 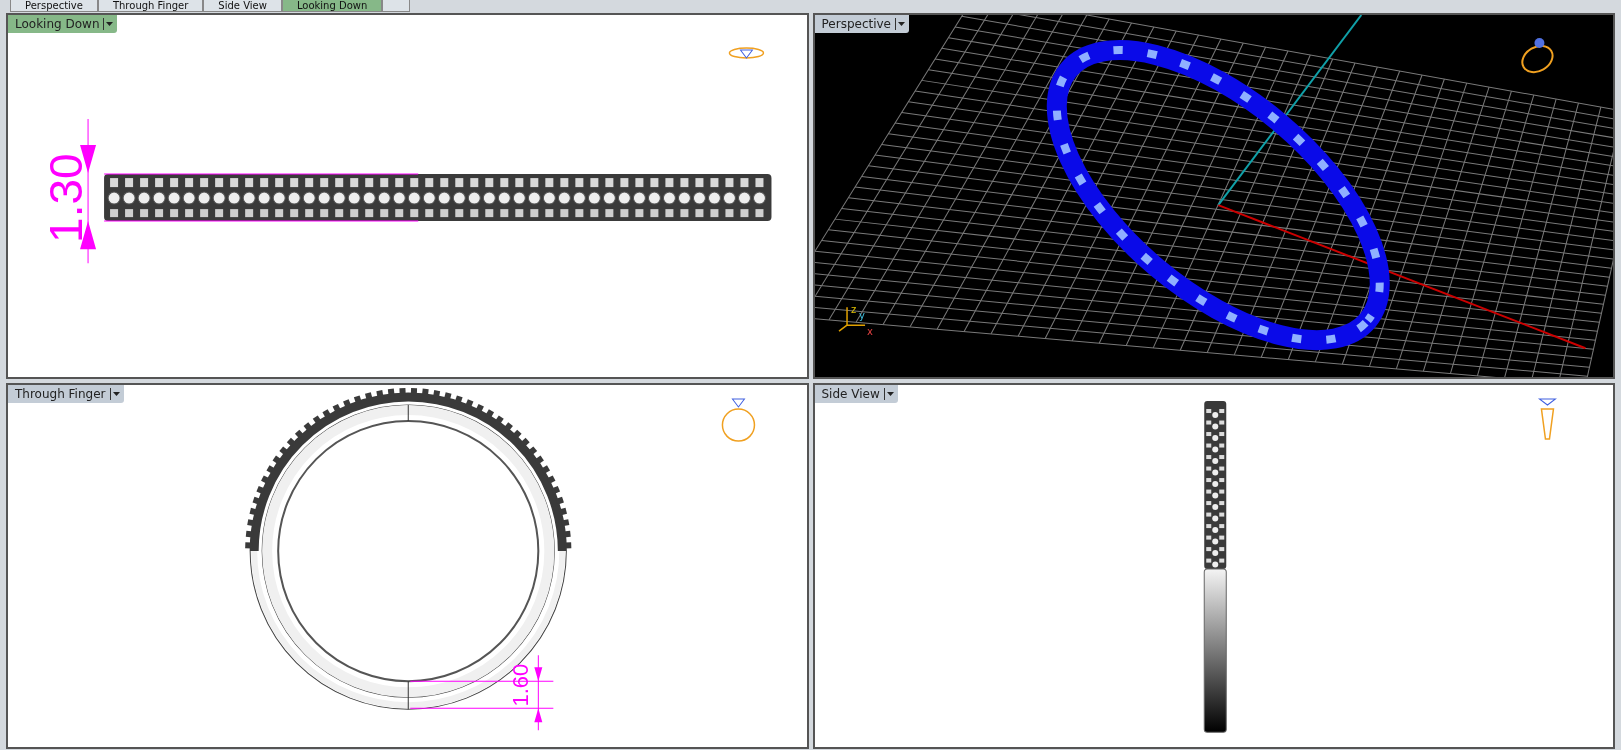 What do you see at coordinates (66, 198) in the screenshot?
I see `dimension-label: 1.30` at bounding box center [66, 198].